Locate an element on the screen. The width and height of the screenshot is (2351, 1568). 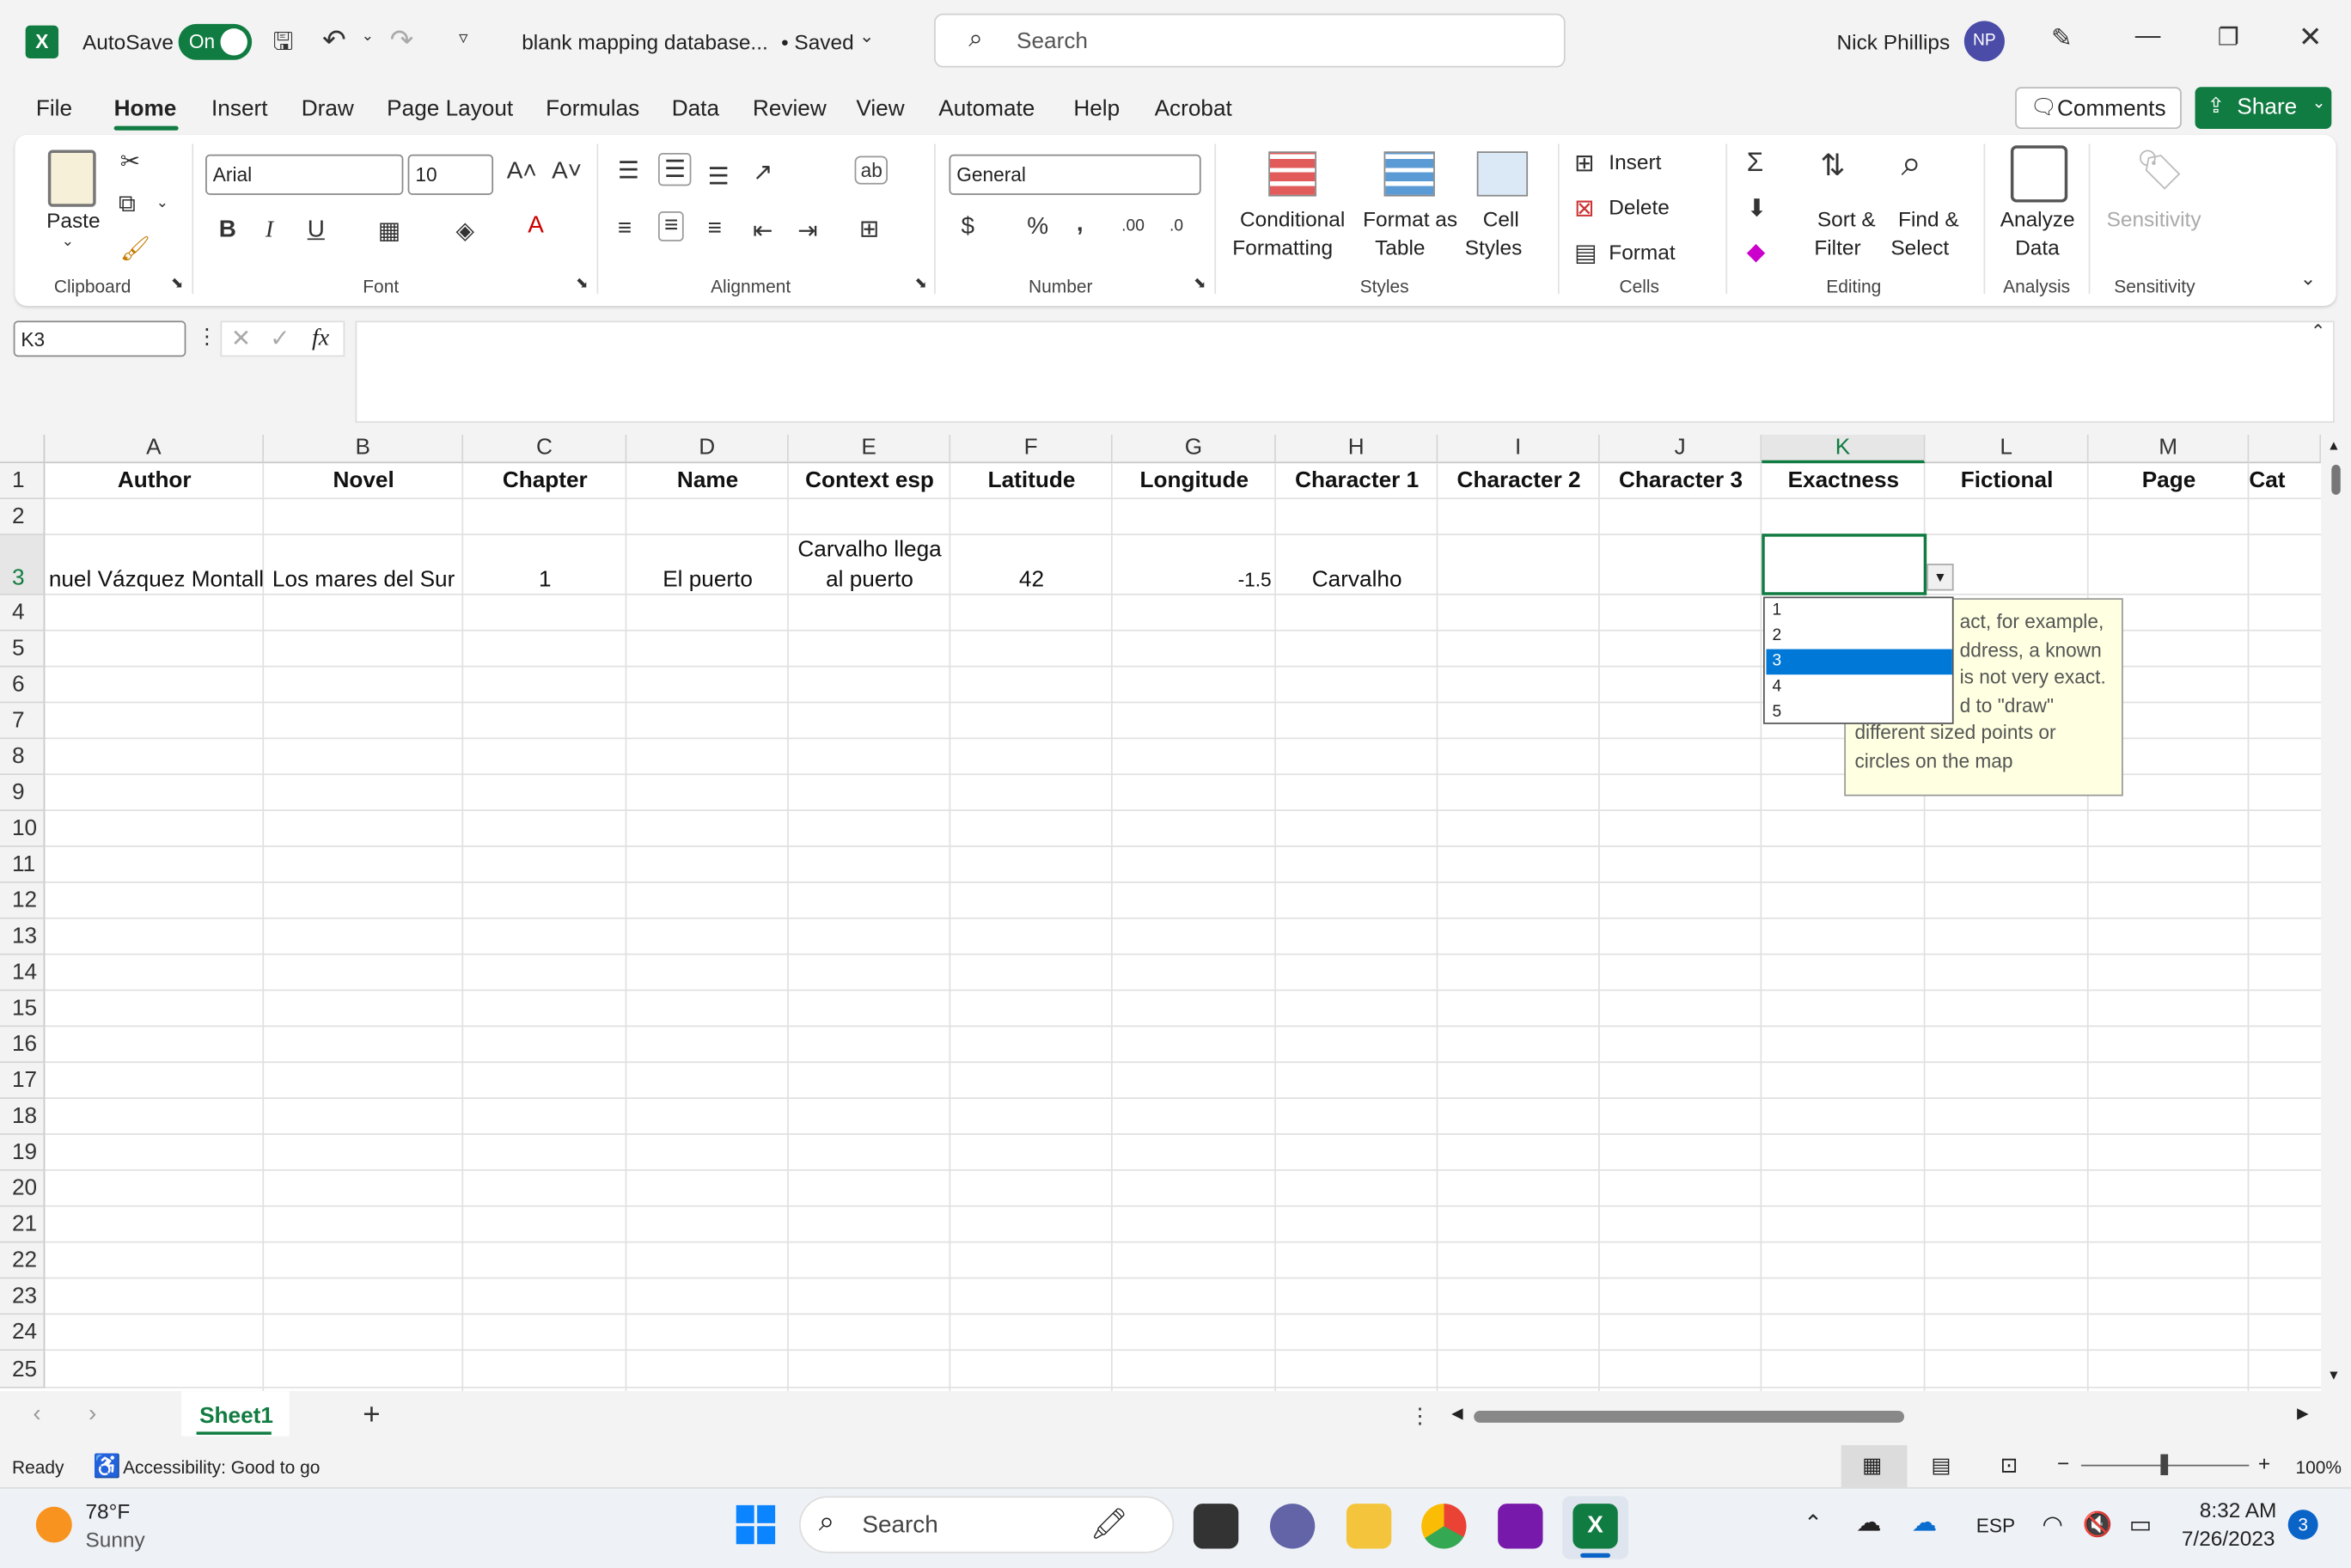
font-size-combo: 10 is located at coordinates (450, 174).